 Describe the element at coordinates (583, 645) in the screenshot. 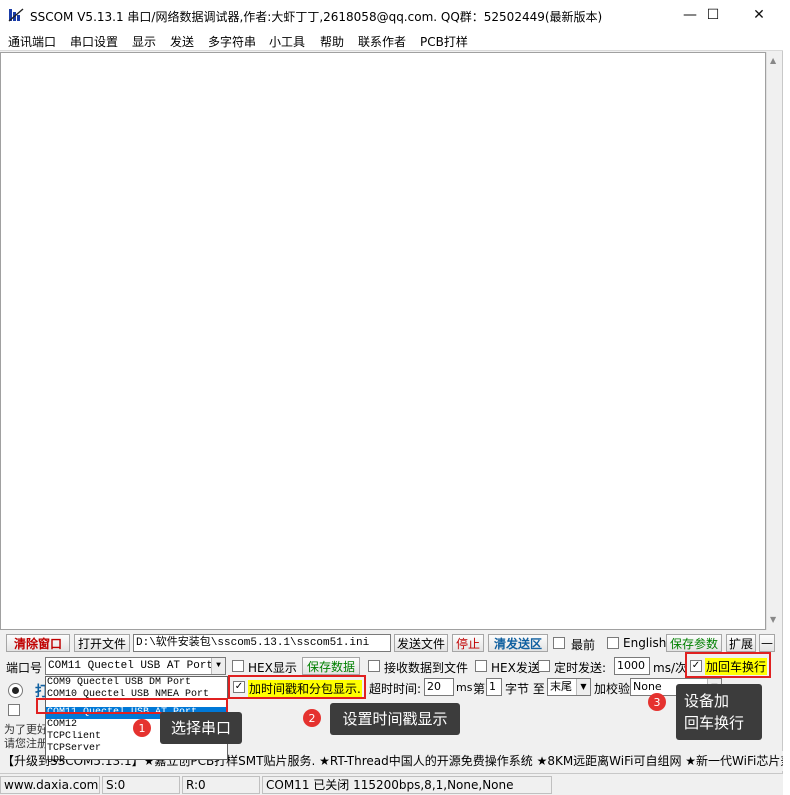

I see `topmost-label: 最前` at that location.